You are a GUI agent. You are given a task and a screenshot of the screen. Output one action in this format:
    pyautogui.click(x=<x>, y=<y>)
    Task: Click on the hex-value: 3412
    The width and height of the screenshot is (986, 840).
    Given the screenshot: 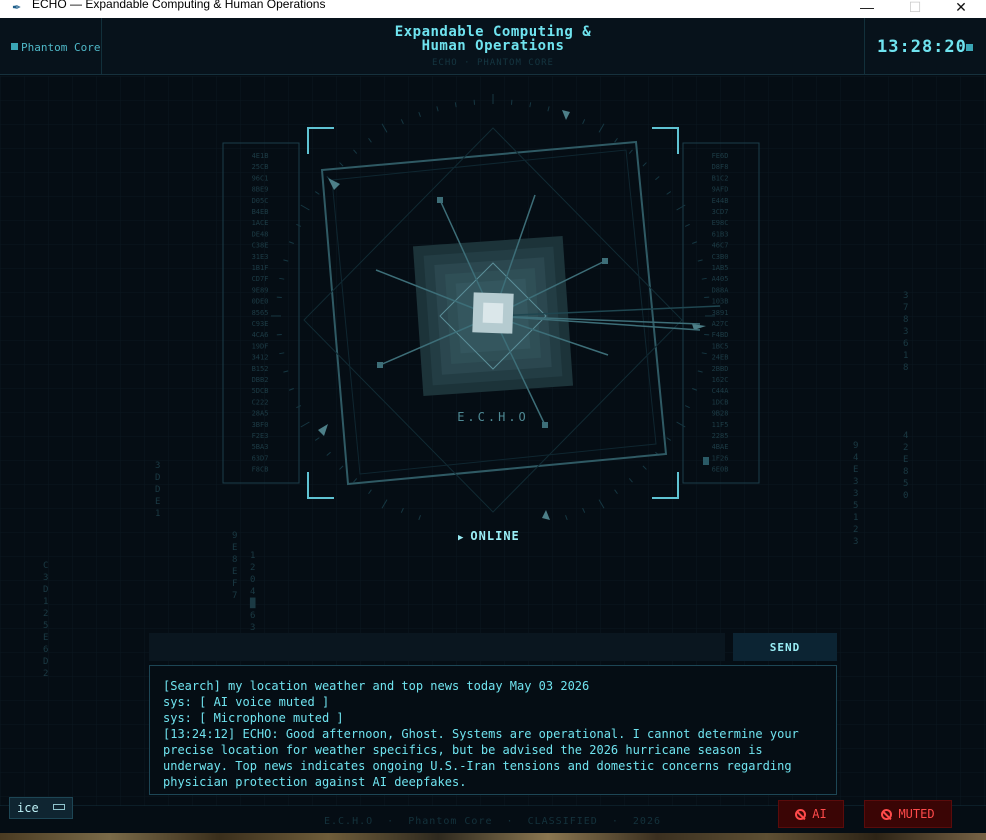 What is the action you would take?
    pyautogui.click(x=260, y=358)
    